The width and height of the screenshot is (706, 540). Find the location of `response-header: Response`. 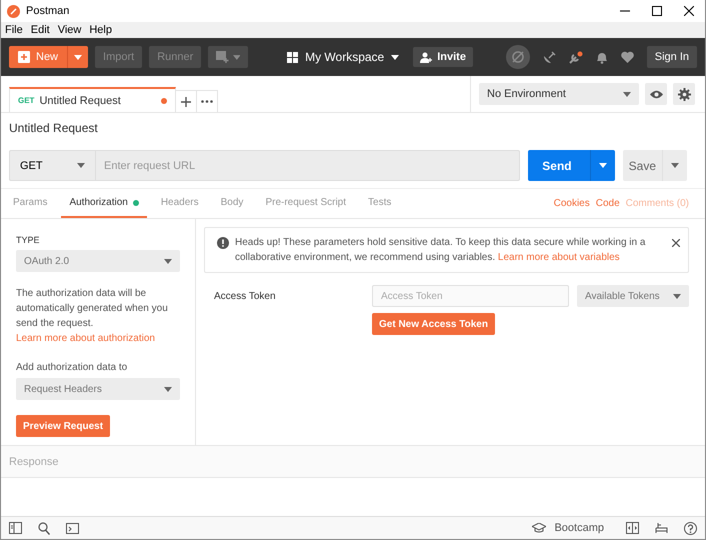

response-header: Response is located at coordinates (353, 462).